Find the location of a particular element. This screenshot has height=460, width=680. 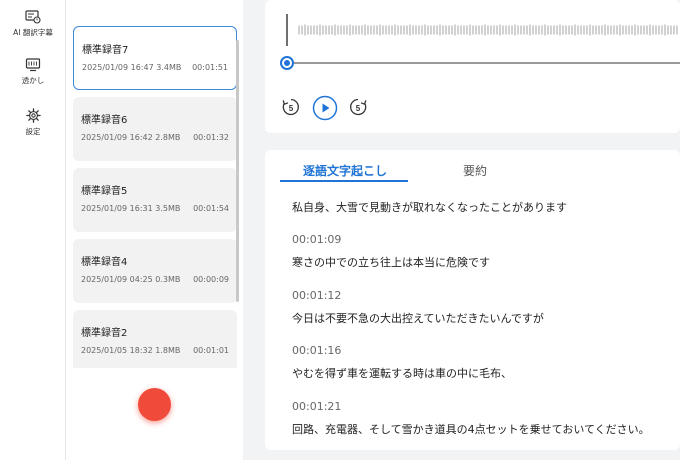

nav-item-settings: 設定 is located at coordinates (33, 122).